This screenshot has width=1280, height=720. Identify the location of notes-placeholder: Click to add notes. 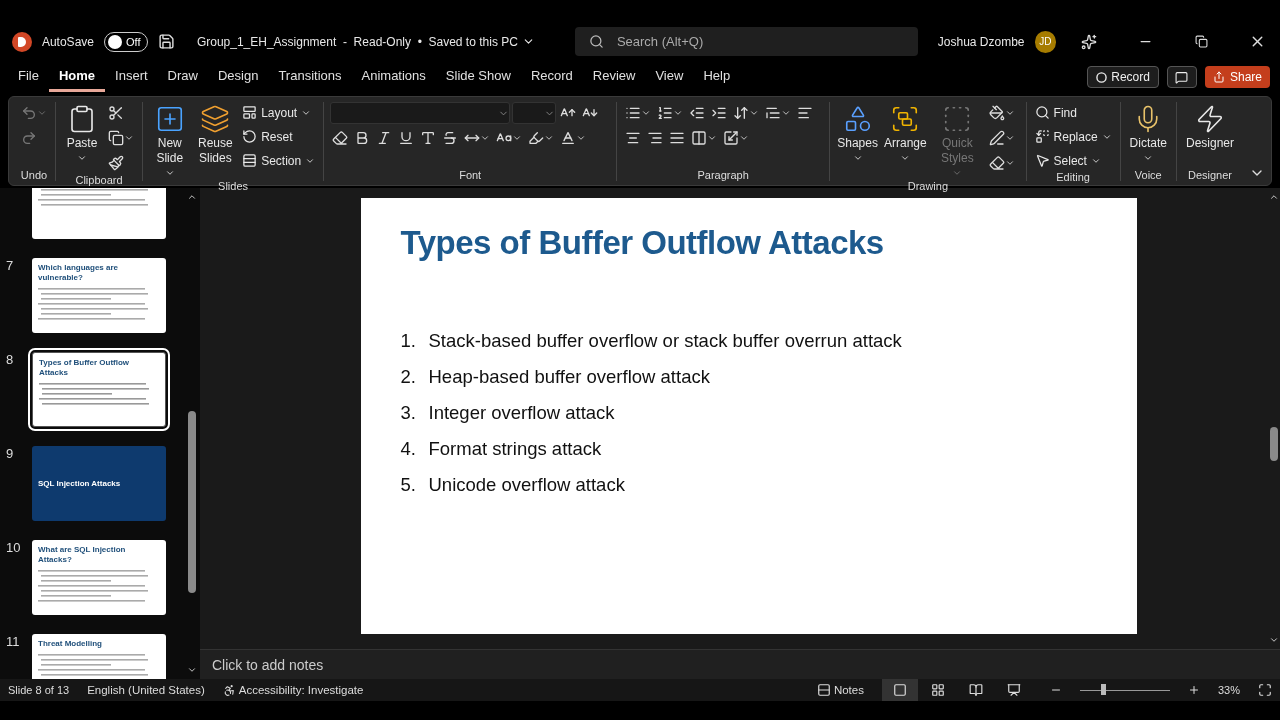
(268, 664).